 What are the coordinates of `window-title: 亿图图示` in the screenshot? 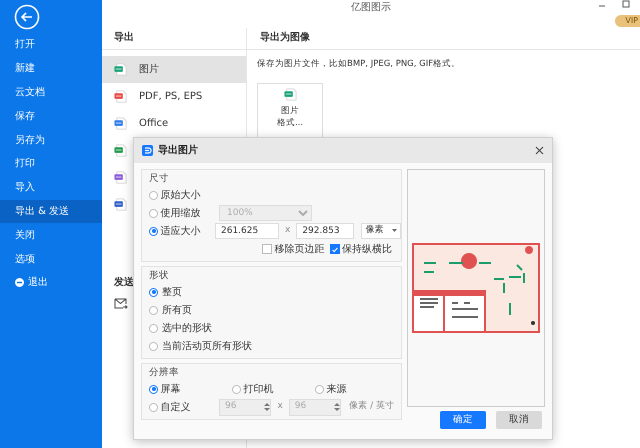 It's located at (371, 8).